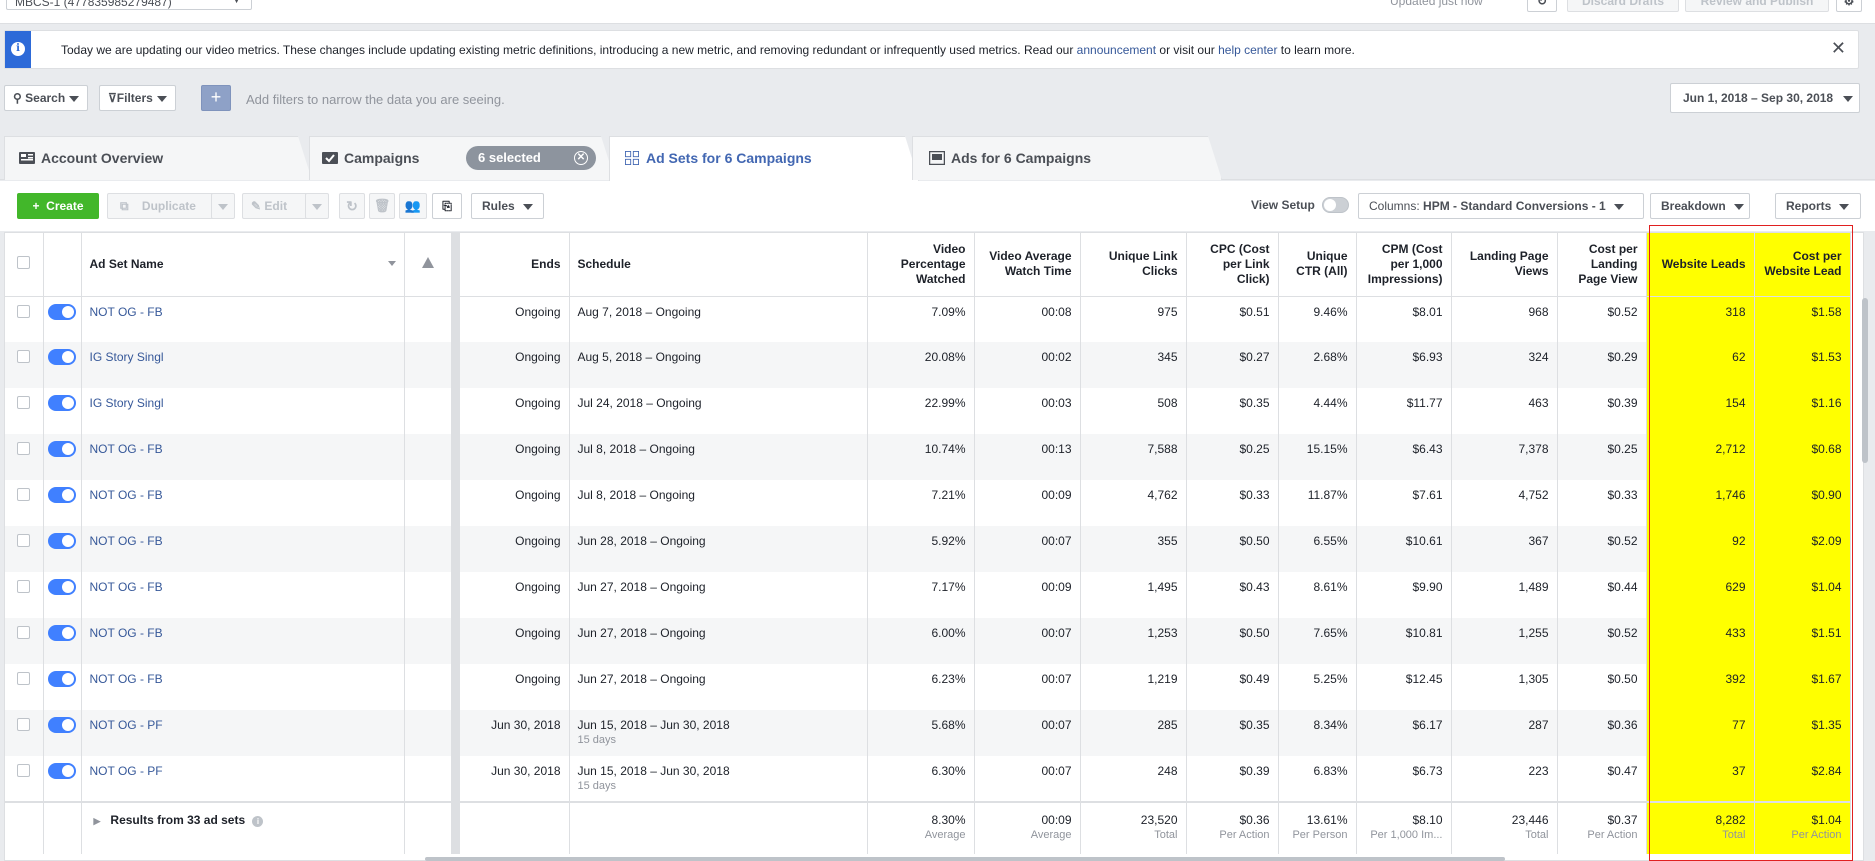 The height and width of the screenshot is (861, 1875). What do you see at coordinates (216, 98) in the screenshot?
I see `add-filter-button: +` at bounding box center [216, 98].